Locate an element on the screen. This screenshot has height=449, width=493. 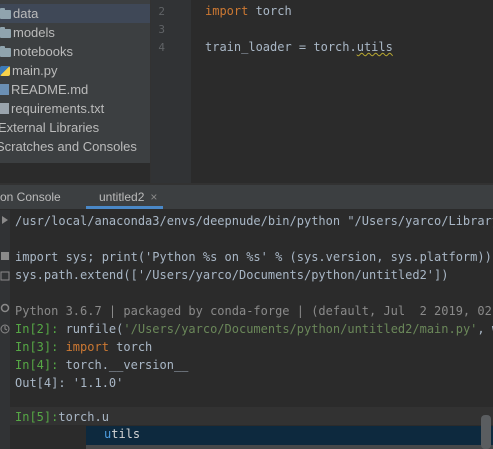
history-icon is located at coordinates (5, 329).